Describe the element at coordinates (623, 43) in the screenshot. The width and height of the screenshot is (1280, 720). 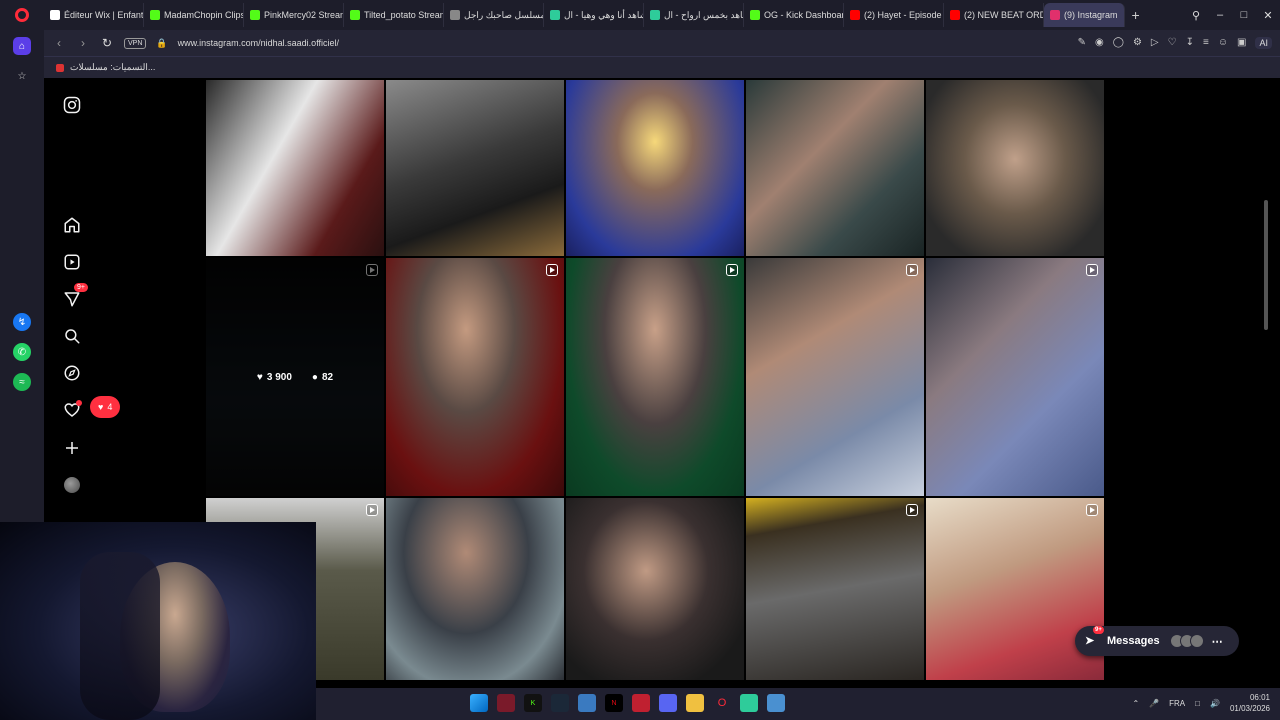
I see `url-field: www.instagram.com/nidhal.saadi.officiel/` at that location.